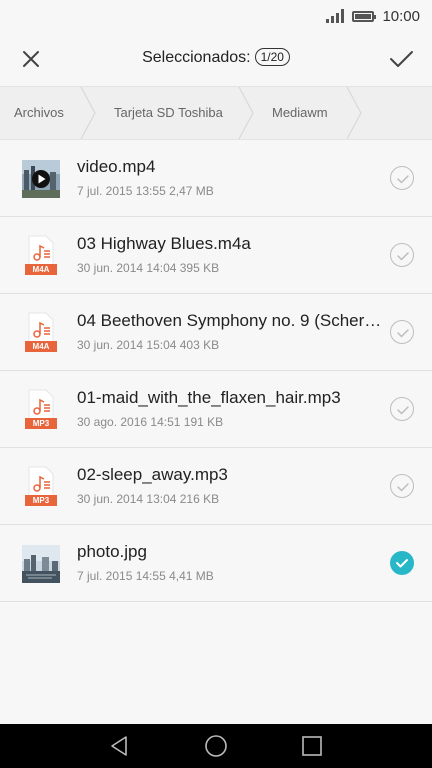 This screenshot has width=432, height=768. Describe the element at coordinates (335, 16) in the screenshot. I see `signal-icon` at that location.